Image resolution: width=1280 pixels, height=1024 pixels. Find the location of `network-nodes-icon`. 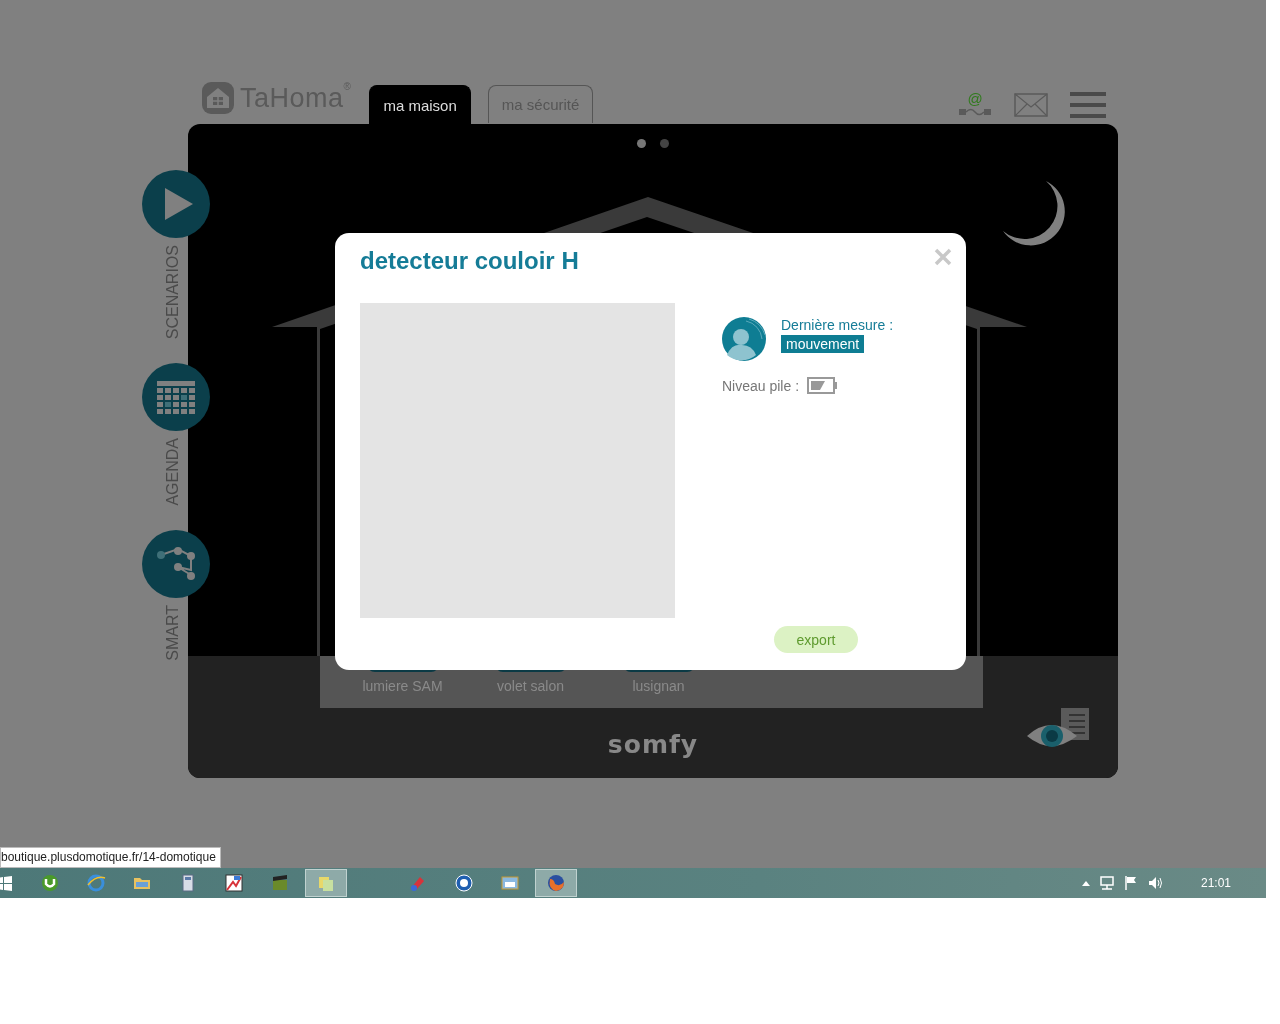

network-nodes-icon is located at coordinates (176, 563).